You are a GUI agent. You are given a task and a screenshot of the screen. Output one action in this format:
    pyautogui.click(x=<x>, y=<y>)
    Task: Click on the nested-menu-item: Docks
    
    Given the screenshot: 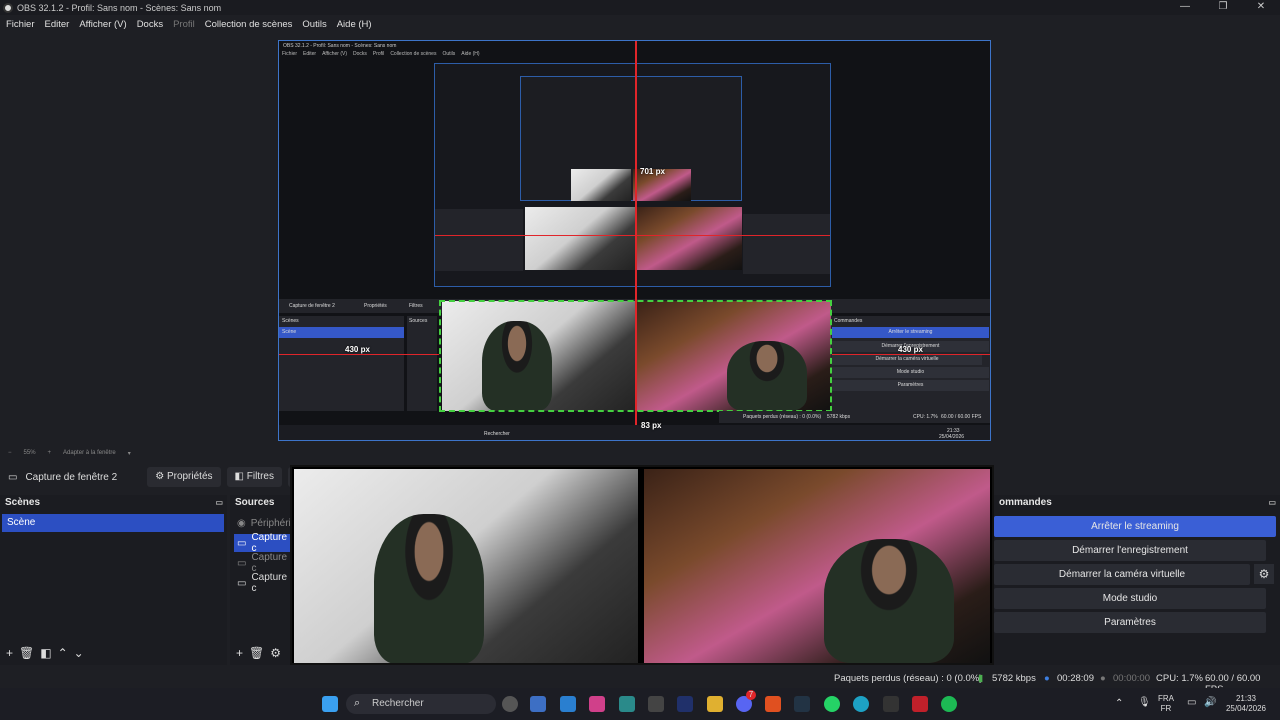 What is the action you would take?
    pyautogui.click(x=360, y=54)
    